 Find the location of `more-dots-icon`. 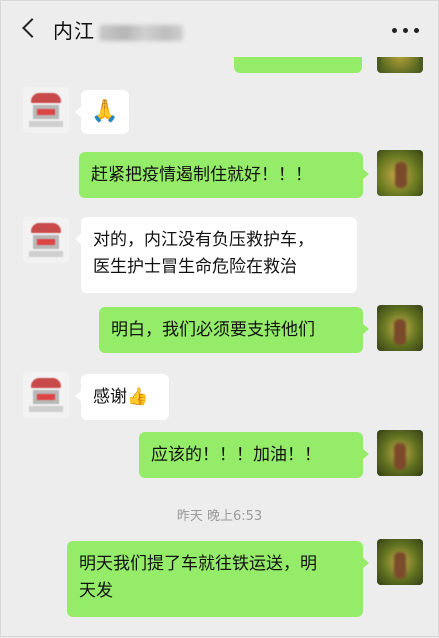

more-dots-icon is located at coordinates (406, 31).